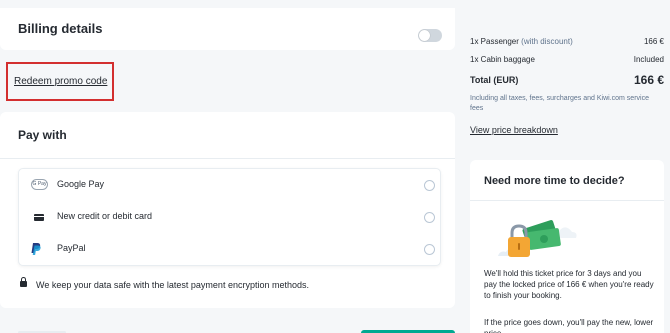 Image resolution: width=670 pixels, height=333 pixels. Describe the element at coordinates (60, 28) in the screenshot. I see `billing-details-title: Billing details` at that location.